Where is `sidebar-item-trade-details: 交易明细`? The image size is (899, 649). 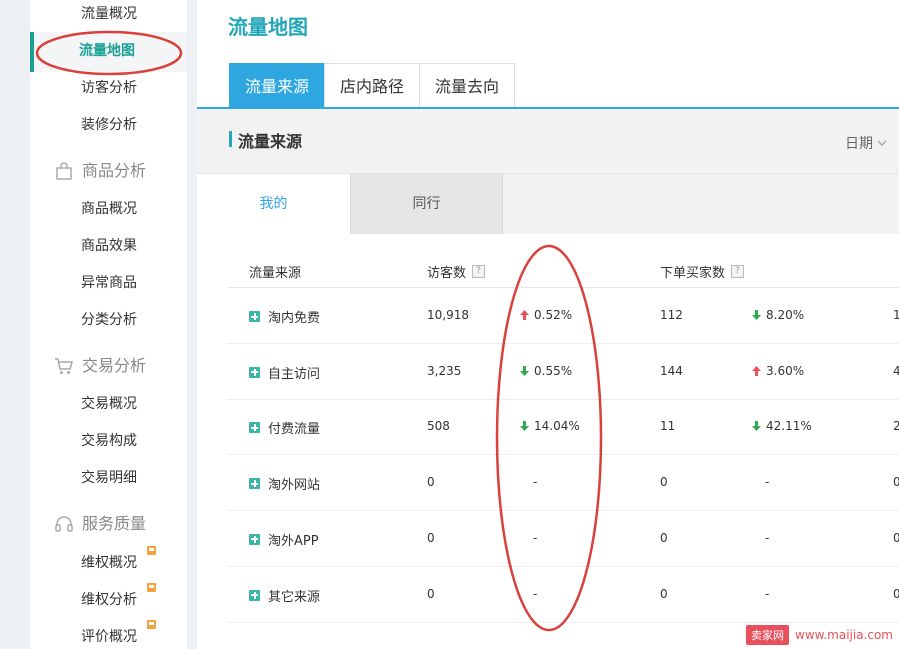 sidebar-item-trade-details: 交易明细 is located at coordinates (109, 478).